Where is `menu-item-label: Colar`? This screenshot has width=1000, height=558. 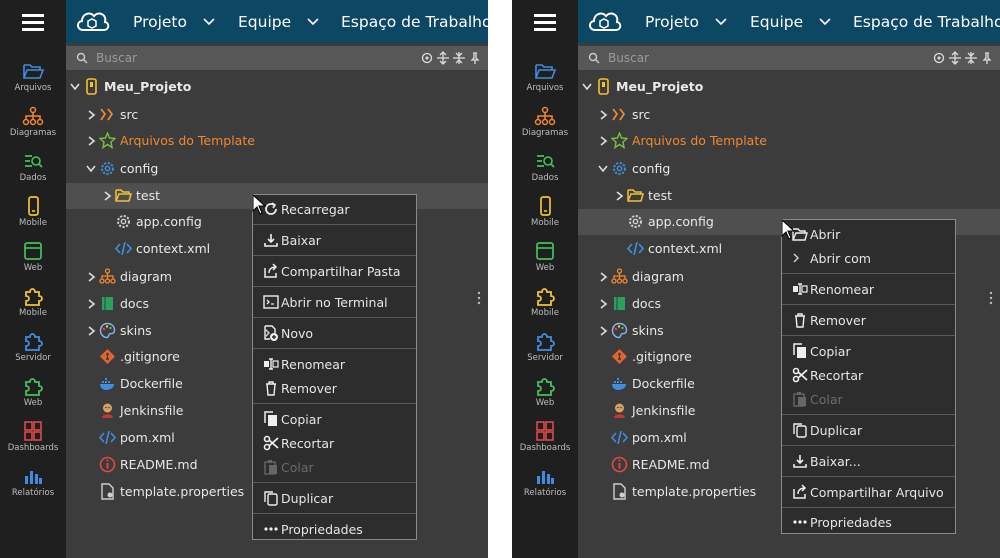
menu-item-label: Colar is located at coordinates (826, 399).